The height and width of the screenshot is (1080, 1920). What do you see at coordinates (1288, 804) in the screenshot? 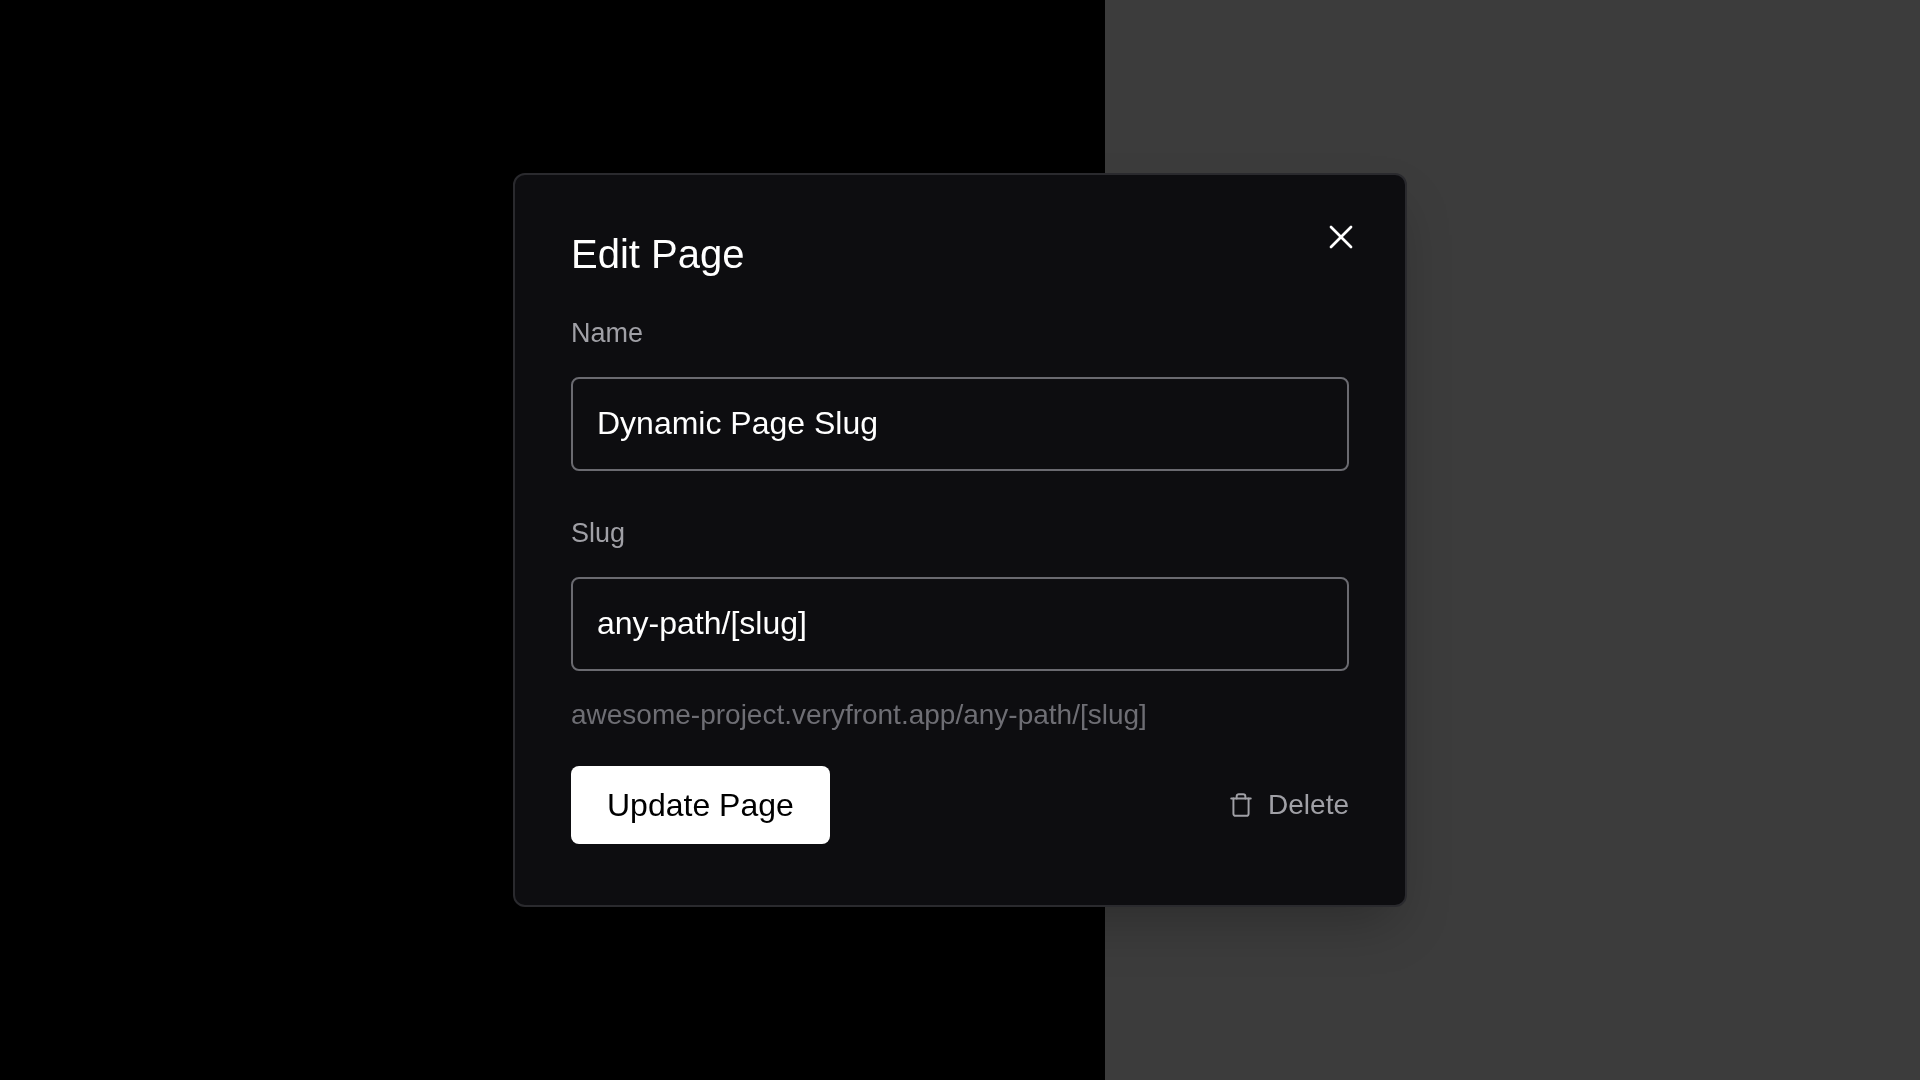
I see `delete-button: Delete` at bounding box center [1288, 804].